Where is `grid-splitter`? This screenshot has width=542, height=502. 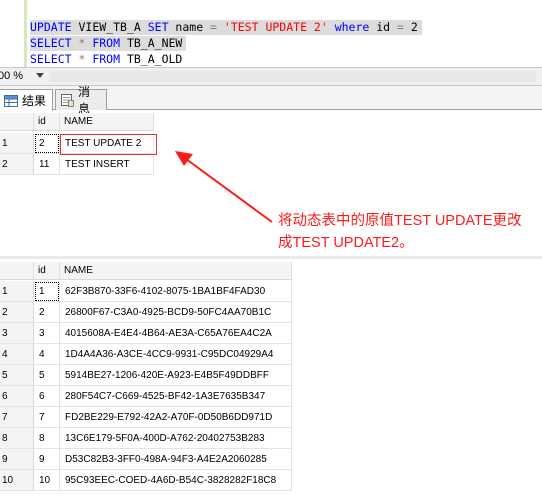 grid-splitter is located at coordinates (271, 257).